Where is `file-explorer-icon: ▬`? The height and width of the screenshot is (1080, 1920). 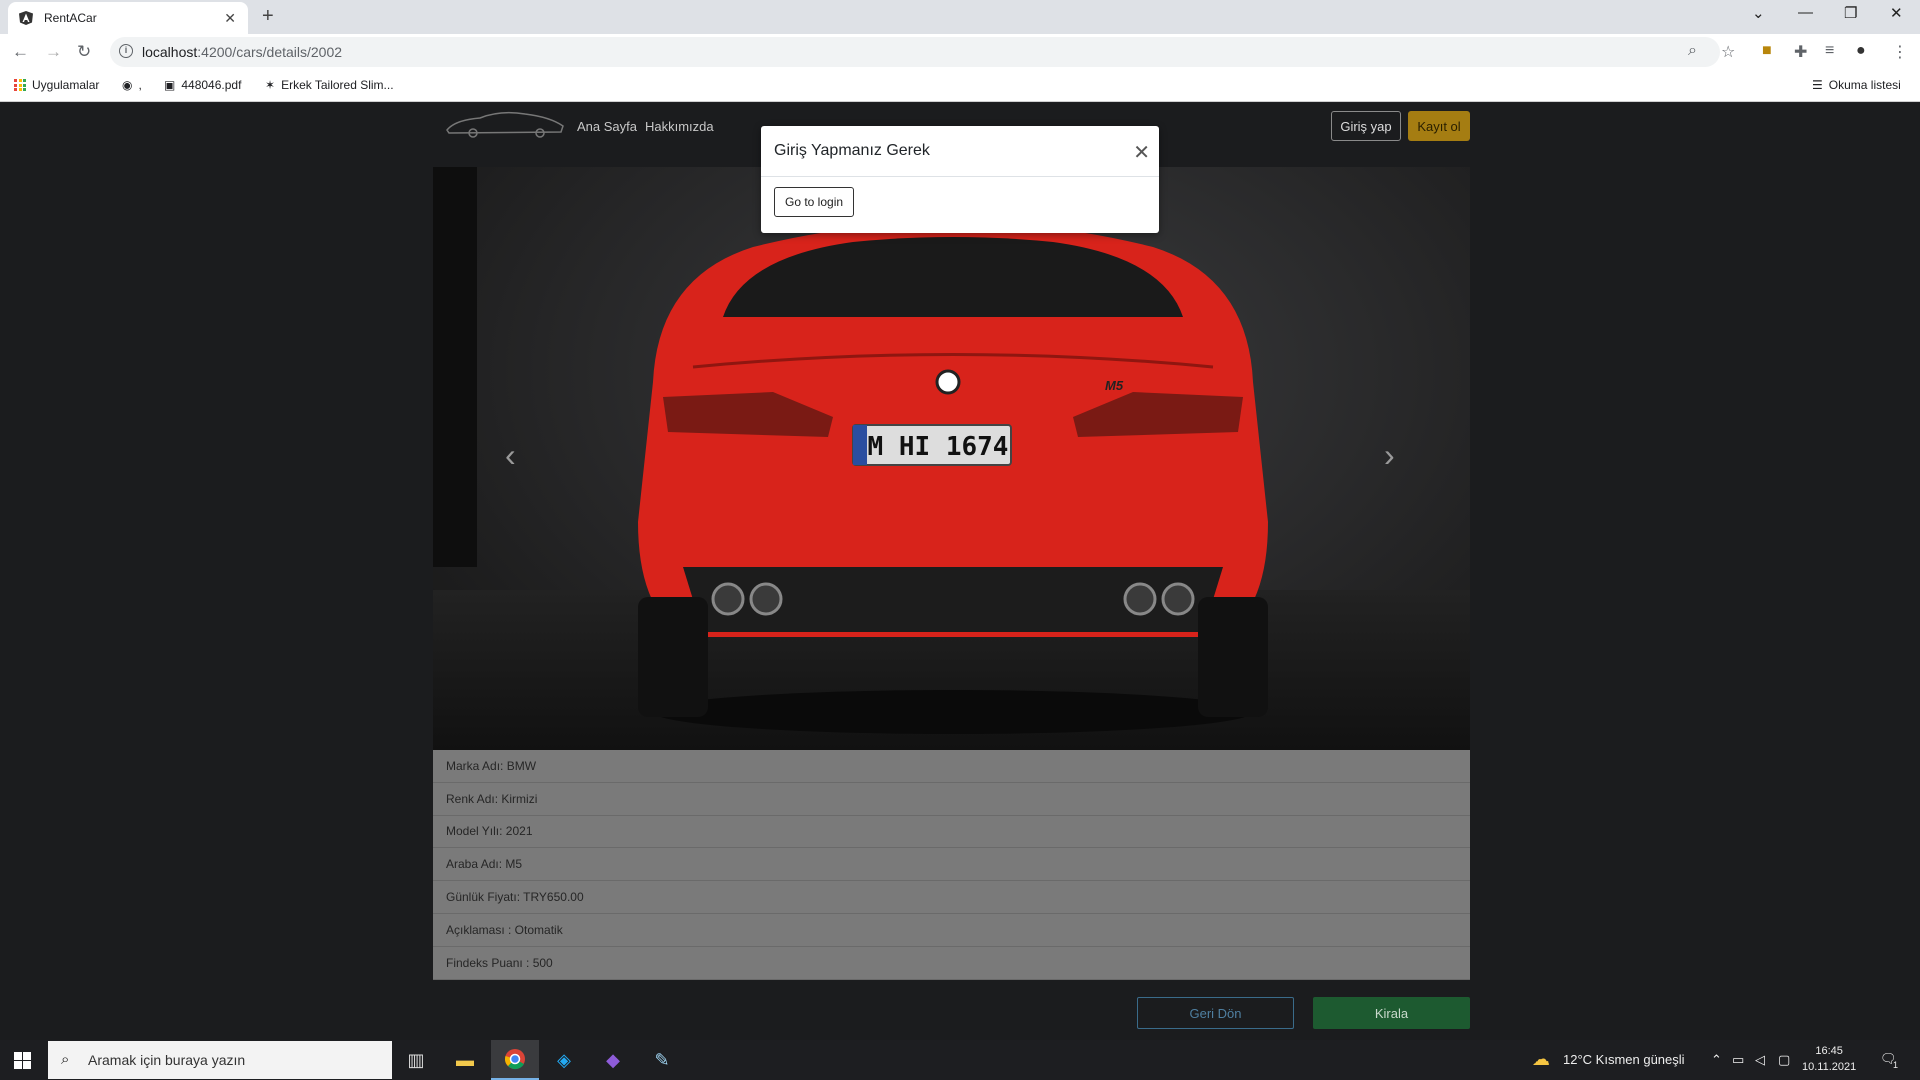
file-explorer-icon: ▬ is located at coordinates (465, 1060).